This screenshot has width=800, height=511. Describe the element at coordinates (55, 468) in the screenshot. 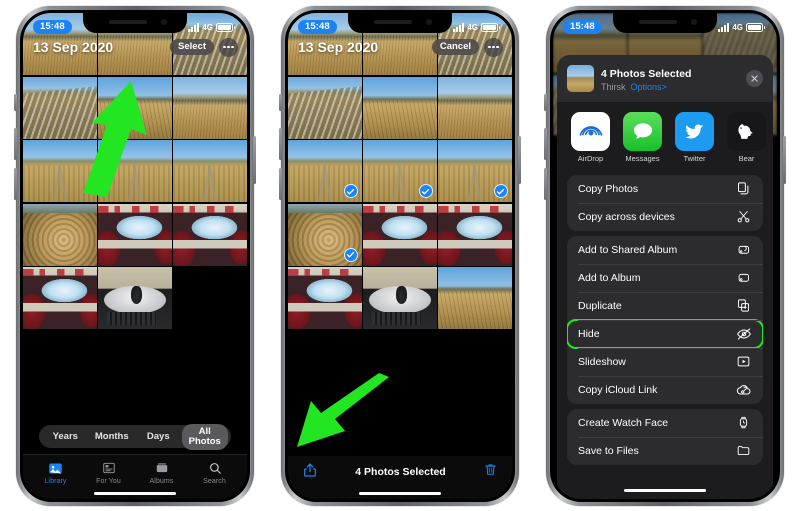

I see `photos-library-icon` at that location.